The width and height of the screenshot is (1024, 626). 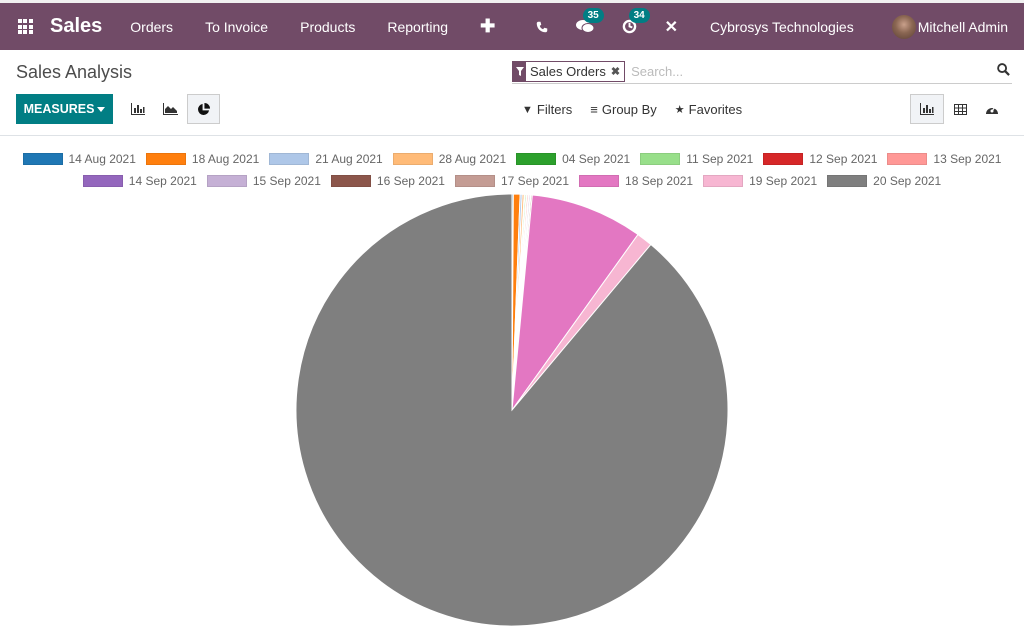 I want to click on remove-facet-icon: ✖, so click(x=615, y=71).